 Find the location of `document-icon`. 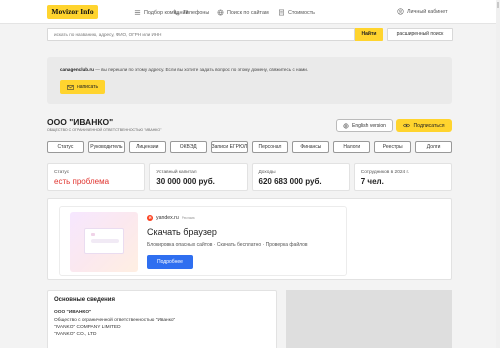

document-icon is located at coordinates (281, 12).